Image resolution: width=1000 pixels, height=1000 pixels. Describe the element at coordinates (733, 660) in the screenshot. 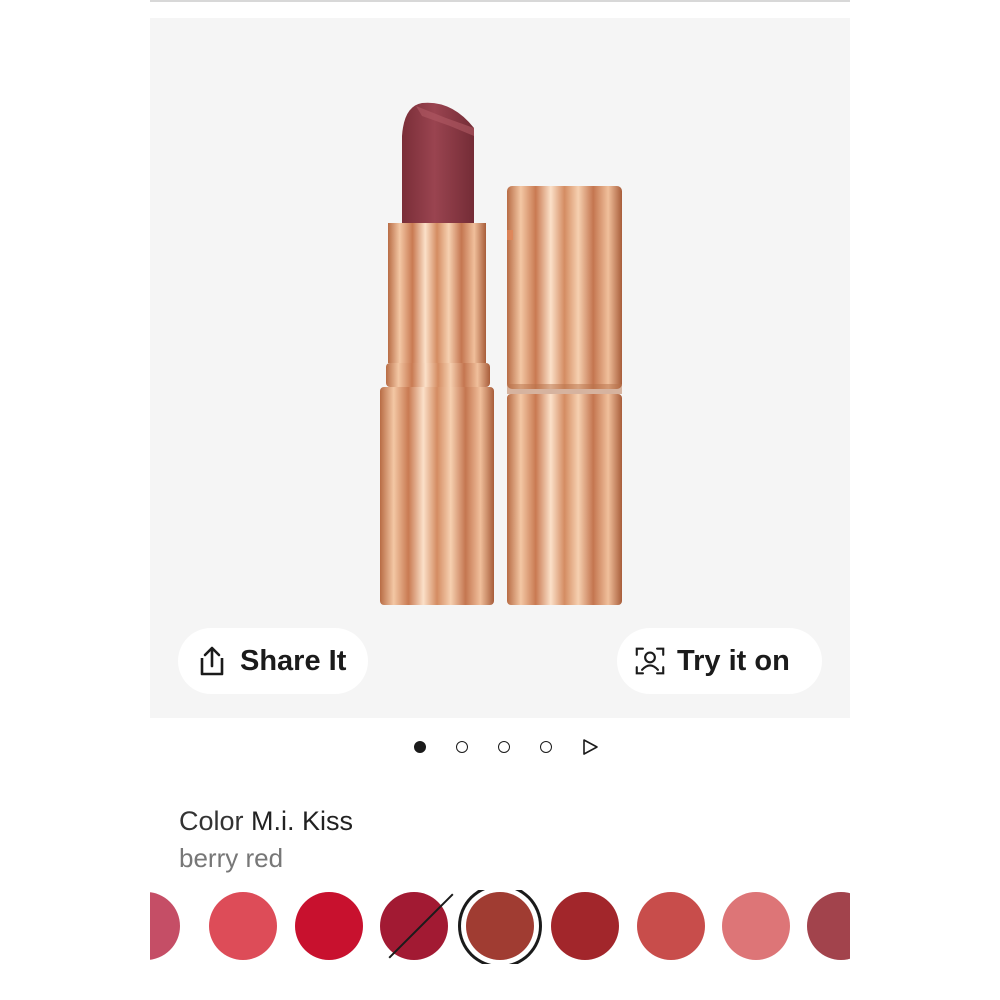

I see `try-it-on-label: Try it on` at that location.